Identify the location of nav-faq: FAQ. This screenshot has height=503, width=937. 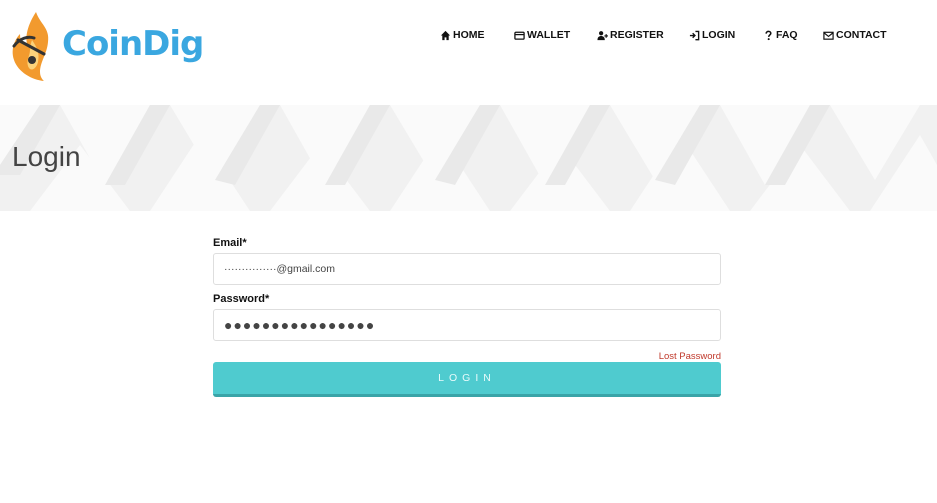
(793, 35).